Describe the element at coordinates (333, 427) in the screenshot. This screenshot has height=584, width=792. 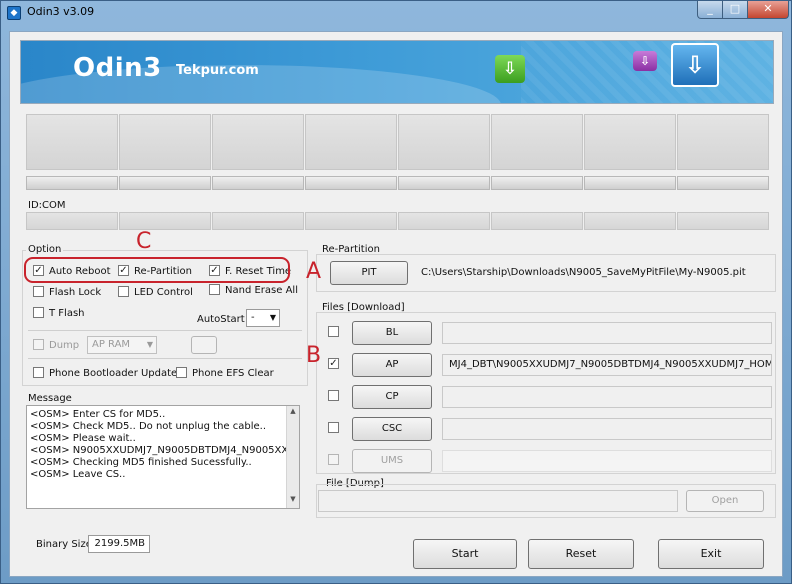
I see `csc-checkbox` at that location.